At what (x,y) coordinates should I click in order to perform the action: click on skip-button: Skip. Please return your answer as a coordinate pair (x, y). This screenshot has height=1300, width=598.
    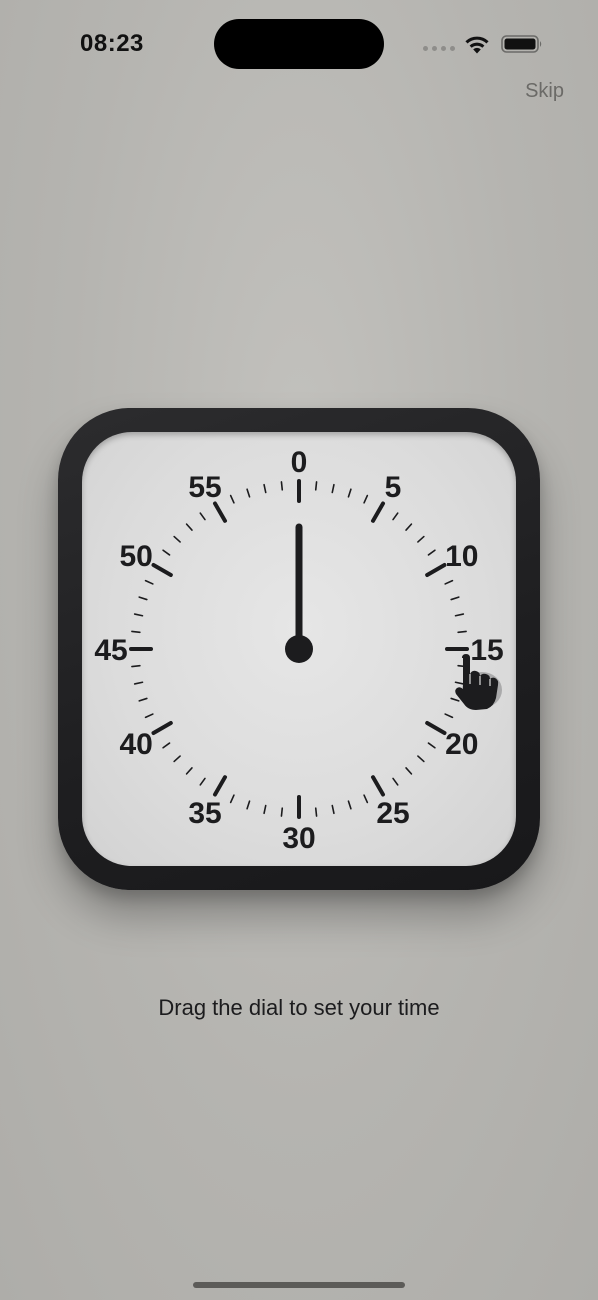
    Looking at the image, I should click on (544, 91).